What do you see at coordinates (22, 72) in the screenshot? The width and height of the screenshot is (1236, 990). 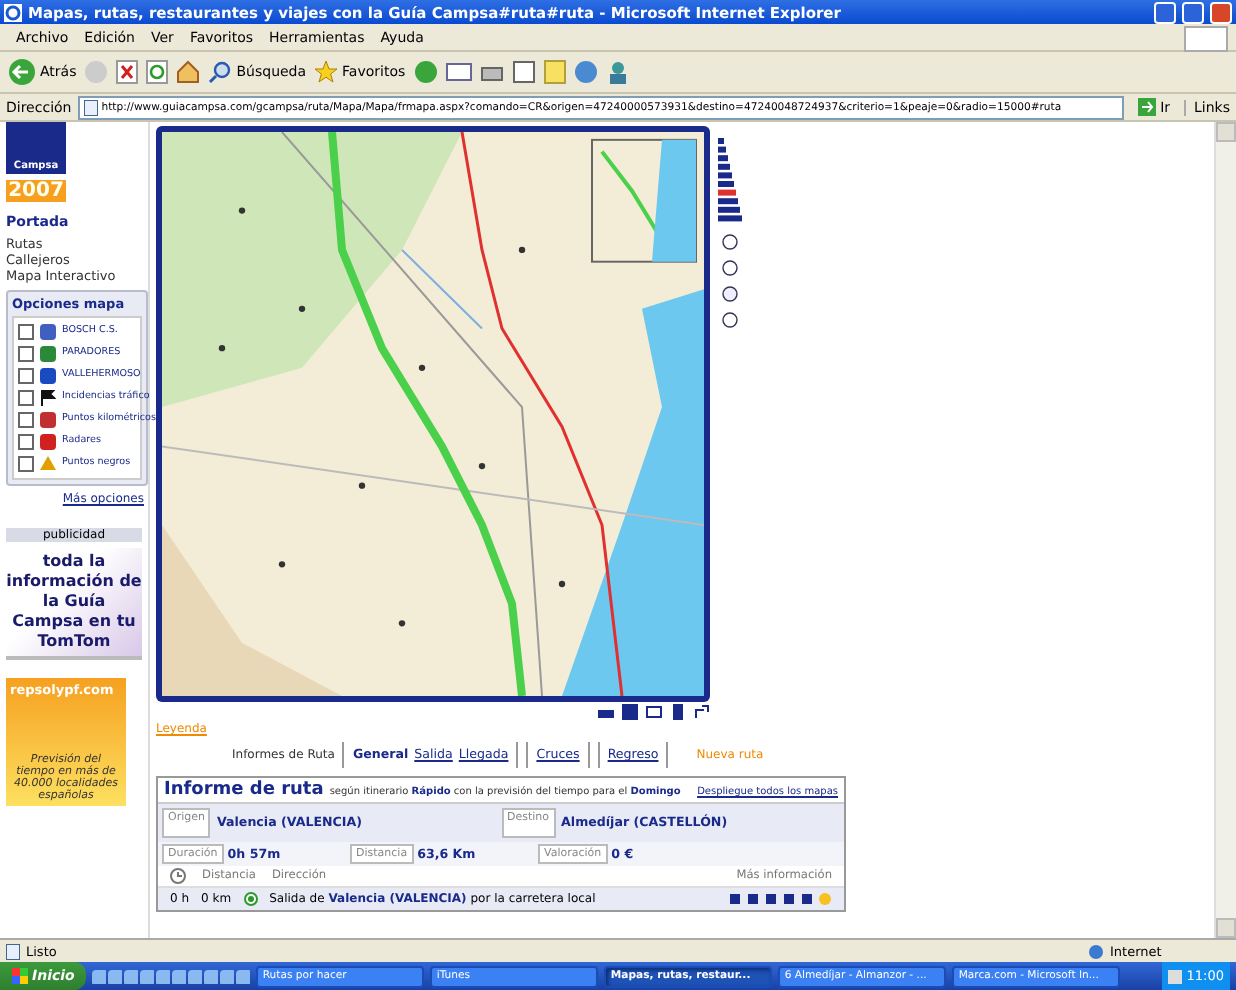 I see `back-arrow-icon` at bounding box center [22, 72].